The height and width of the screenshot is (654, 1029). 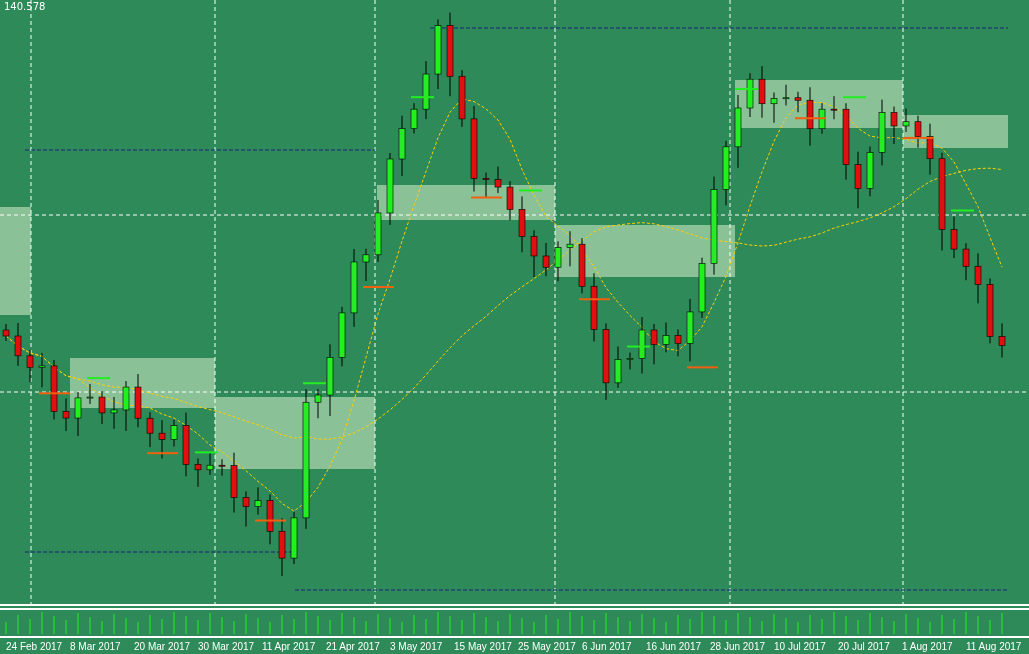 I want to click on date-label: 16 Jun 2017, so click(x=674, y=647).